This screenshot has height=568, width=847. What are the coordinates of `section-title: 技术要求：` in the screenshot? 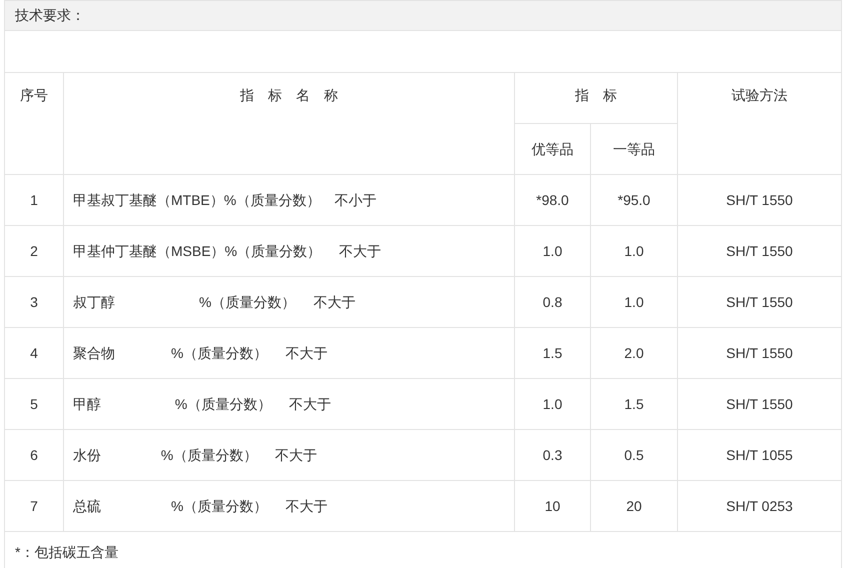 It's located at (50, 15).